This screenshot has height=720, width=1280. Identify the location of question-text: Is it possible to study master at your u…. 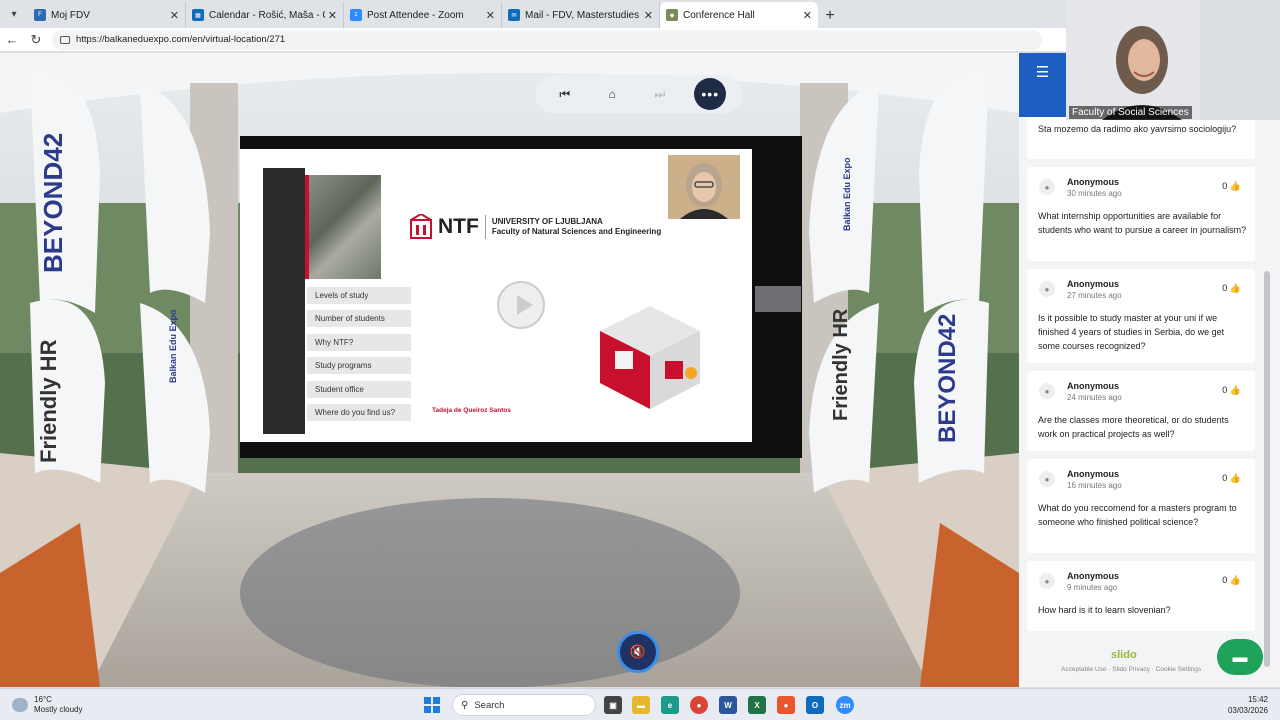
(1131, 332).